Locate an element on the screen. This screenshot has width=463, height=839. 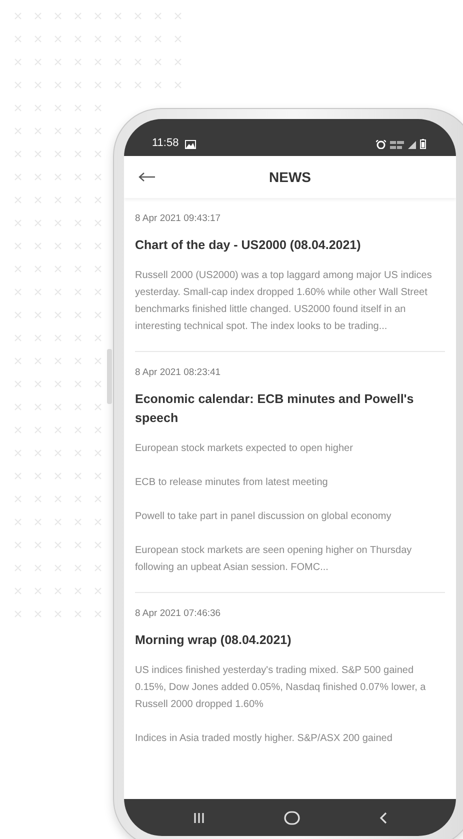
article-timestamp: 8 Apr 2021 09:43:17 is located at coordinates (178, 218).